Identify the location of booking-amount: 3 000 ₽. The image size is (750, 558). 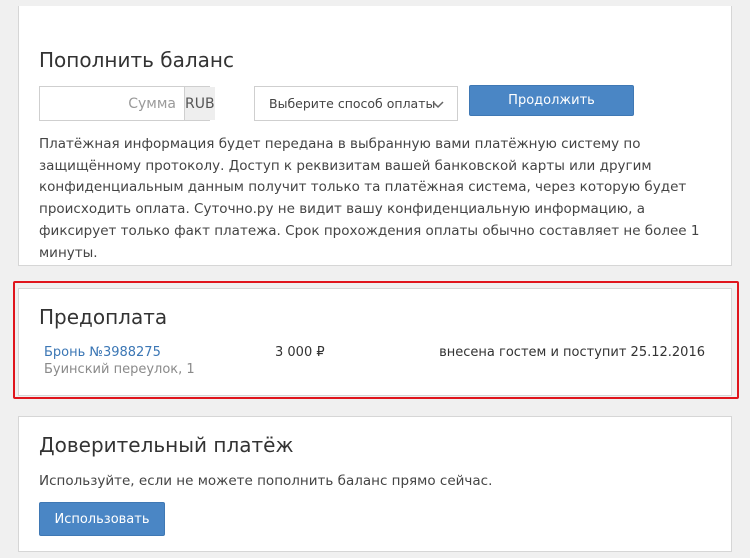
(300, 352).